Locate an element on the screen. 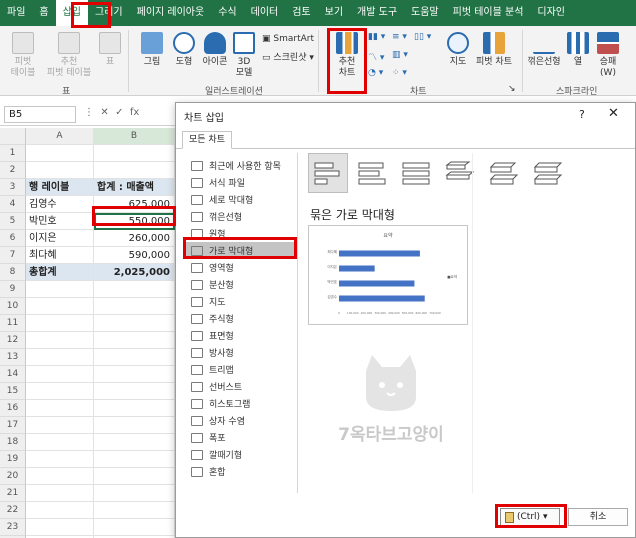  cell-a11 is located at coordinates (60, 323).